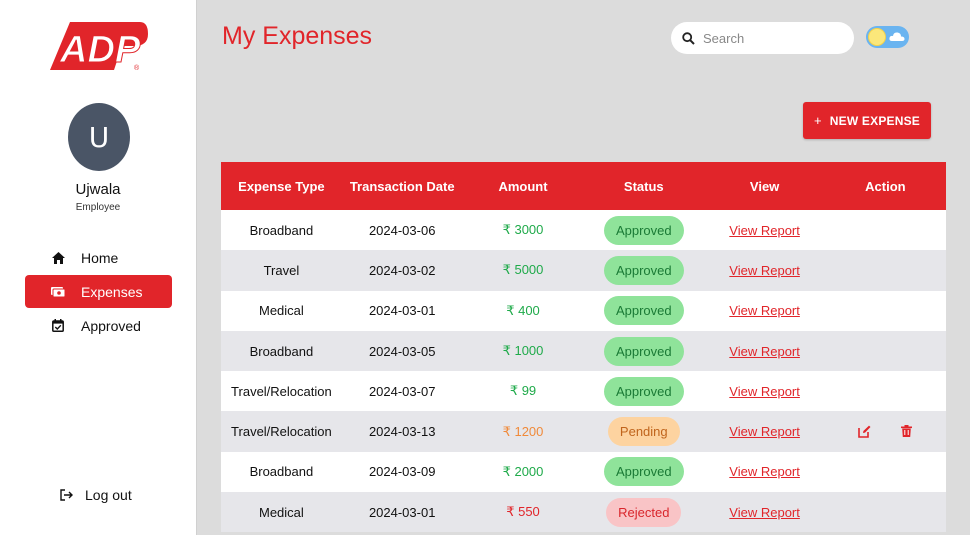  I want to click on status-badge: Rejected, so click(644, 512).